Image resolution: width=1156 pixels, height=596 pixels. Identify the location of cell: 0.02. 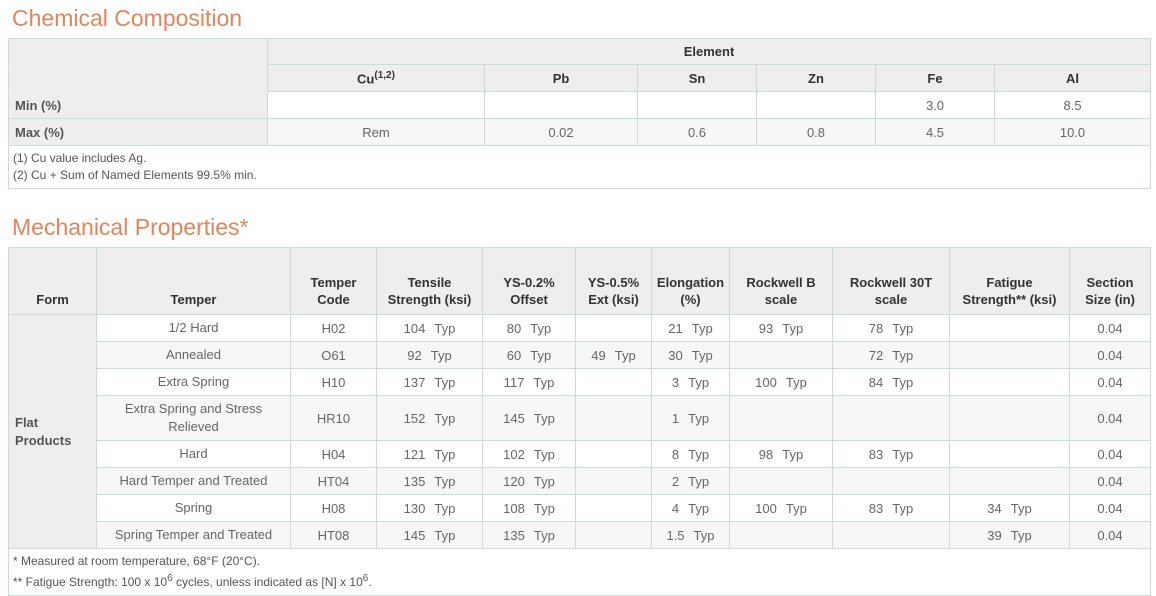
(561, 132).